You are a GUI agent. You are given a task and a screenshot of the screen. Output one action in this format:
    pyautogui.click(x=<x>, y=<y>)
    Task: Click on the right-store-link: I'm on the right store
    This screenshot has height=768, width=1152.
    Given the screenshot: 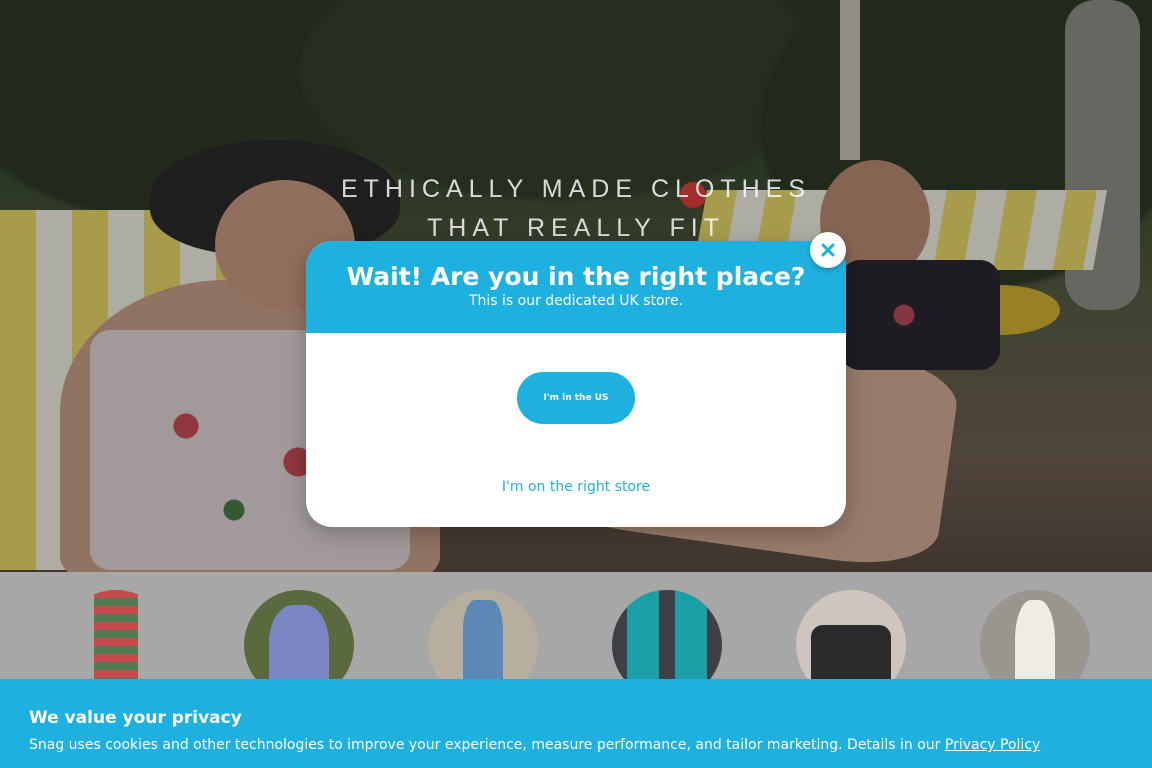 What is the action you would take?
    pyautogui.click(x=576, y=487)
    